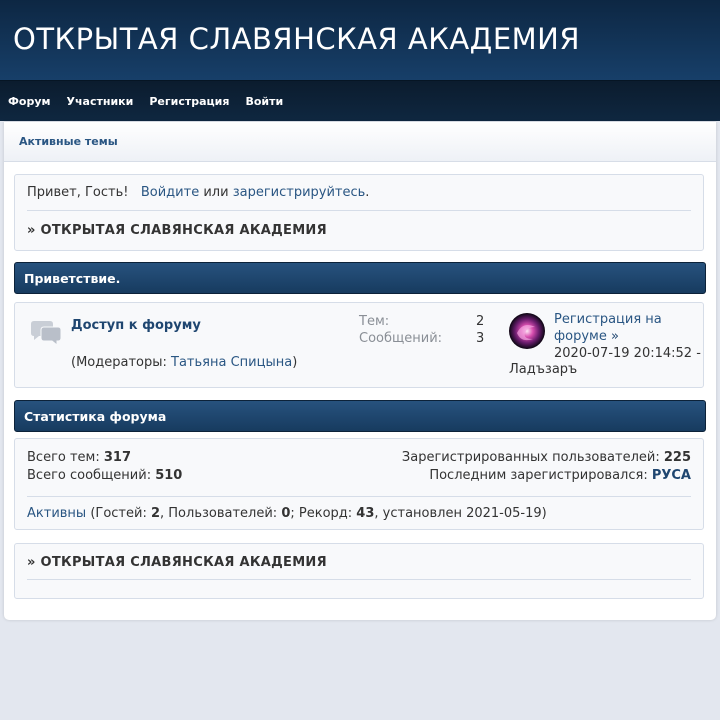 The image size is (720, 720). I want to click on nav-login: Войти, so click(264, 101).